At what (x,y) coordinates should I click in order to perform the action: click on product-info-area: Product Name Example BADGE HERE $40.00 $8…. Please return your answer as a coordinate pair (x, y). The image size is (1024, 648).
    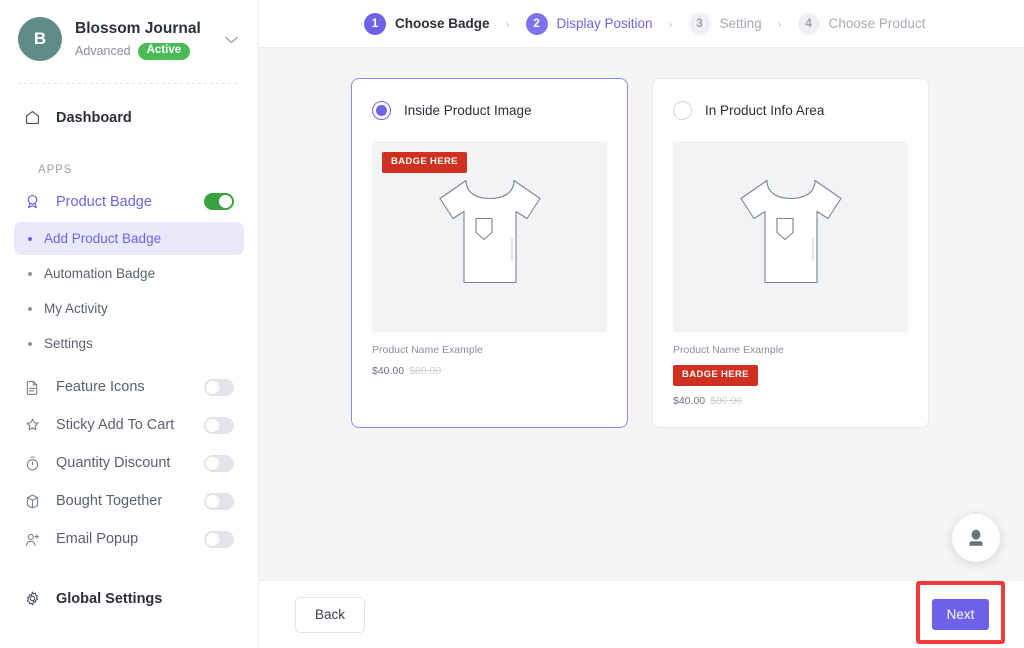
    Looking at the image, I should click on (790, 369).